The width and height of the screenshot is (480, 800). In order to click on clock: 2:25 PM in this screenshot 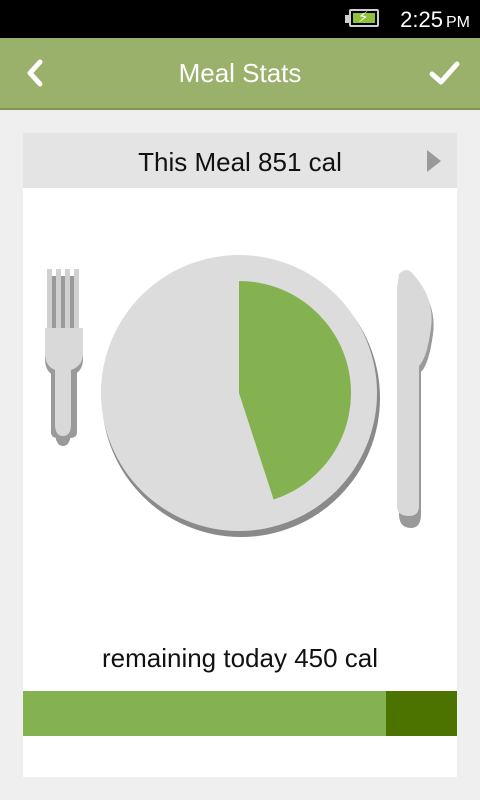, I will do `click(435, 20)`.